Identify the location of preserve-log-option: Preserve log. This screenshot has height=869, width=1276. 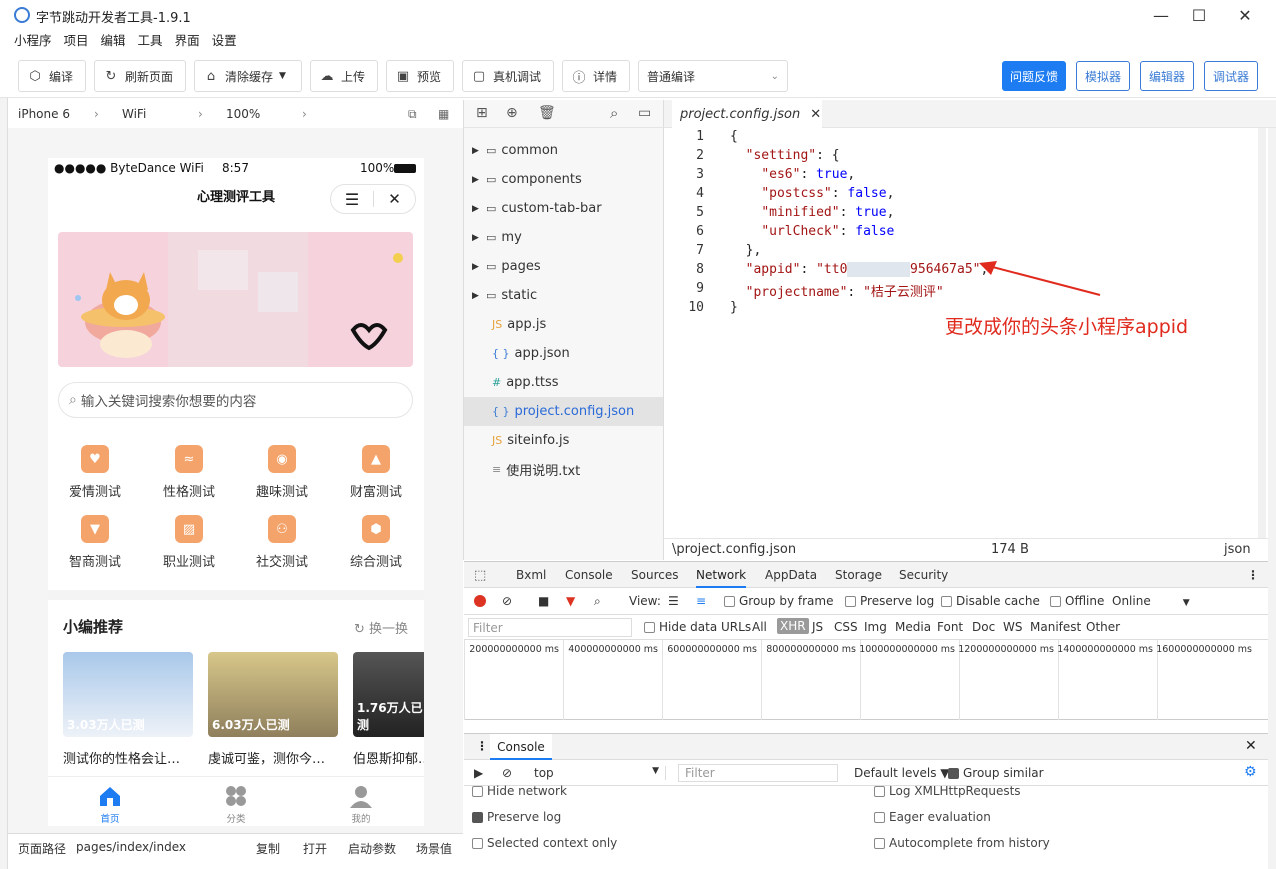
(516, 817).